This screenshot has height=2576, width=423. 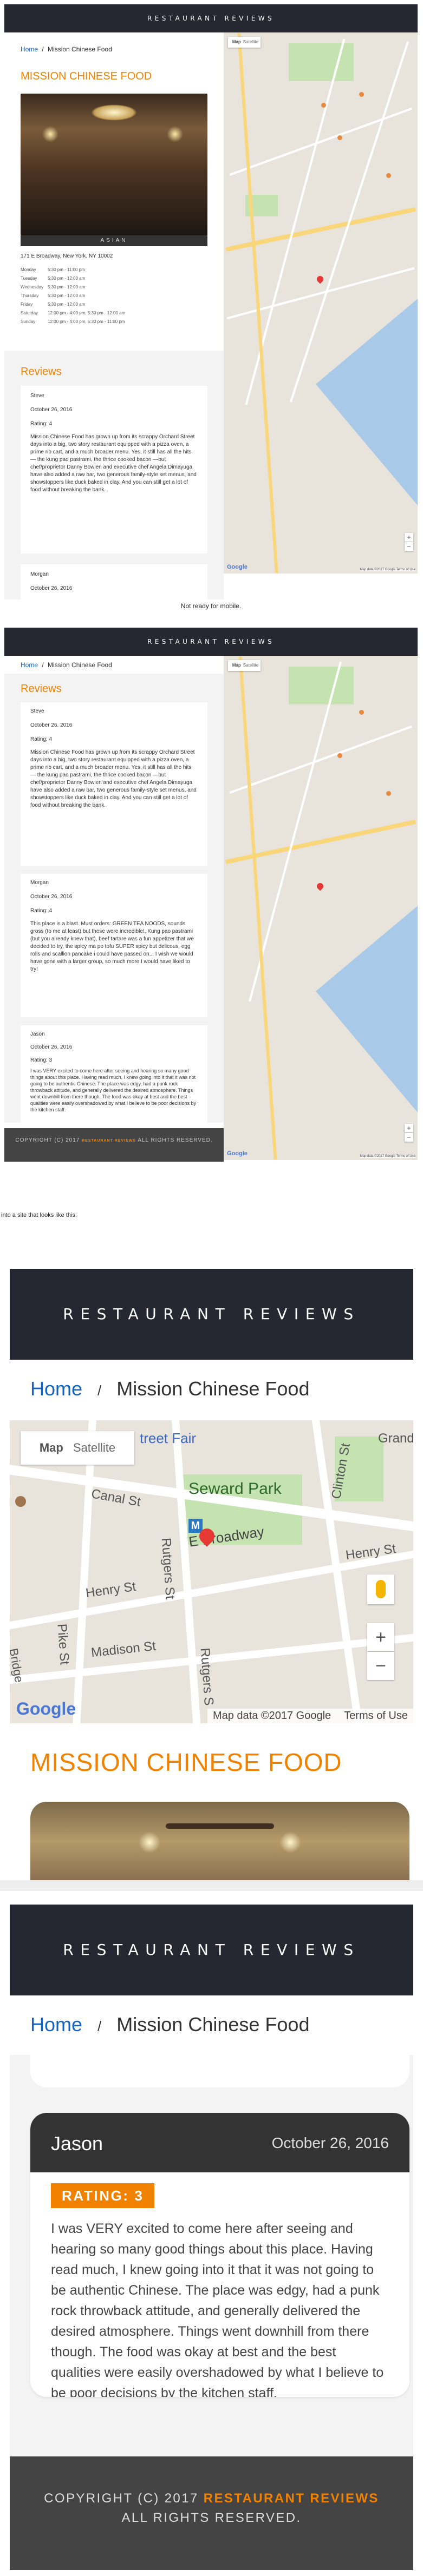 I want to click on breadcrumb: Home / Mission Chinese Food, so click(x=66, y=49).